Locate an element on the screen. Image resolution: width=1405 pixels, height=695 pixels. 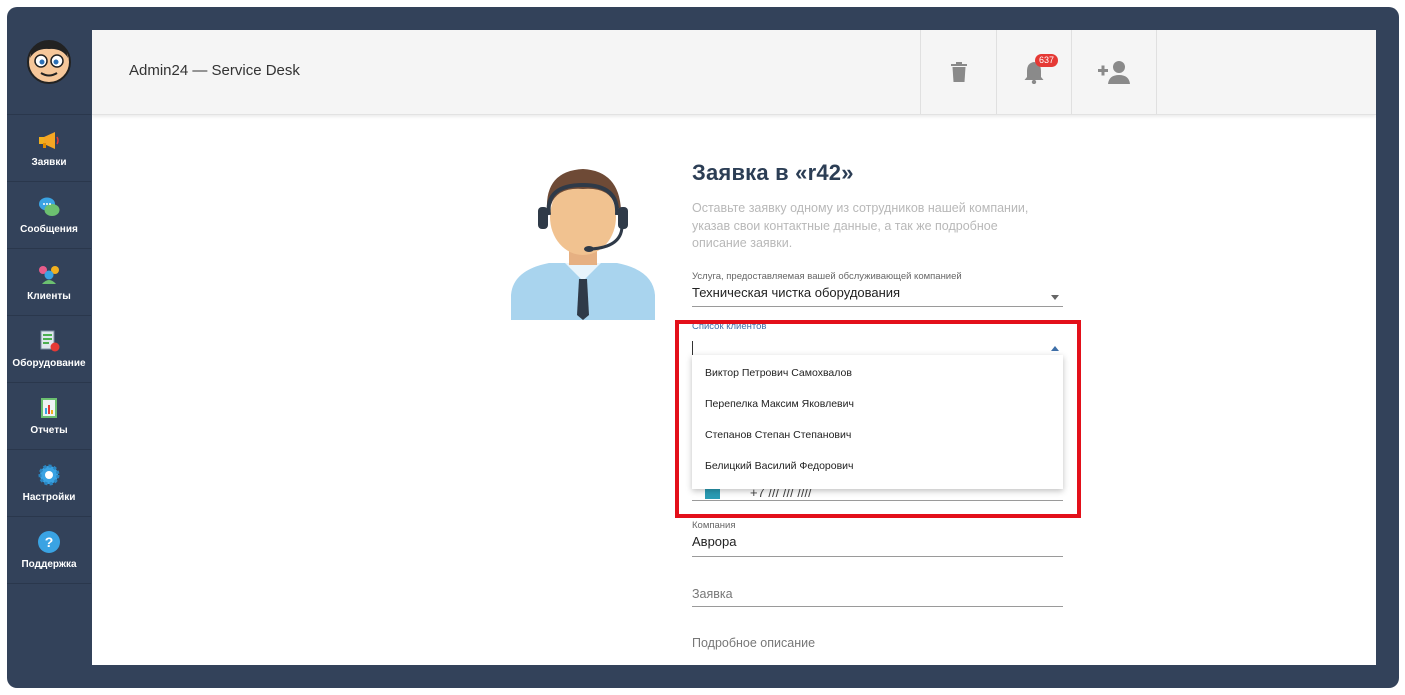
equipment-icon is located at coordinates (50, 341).